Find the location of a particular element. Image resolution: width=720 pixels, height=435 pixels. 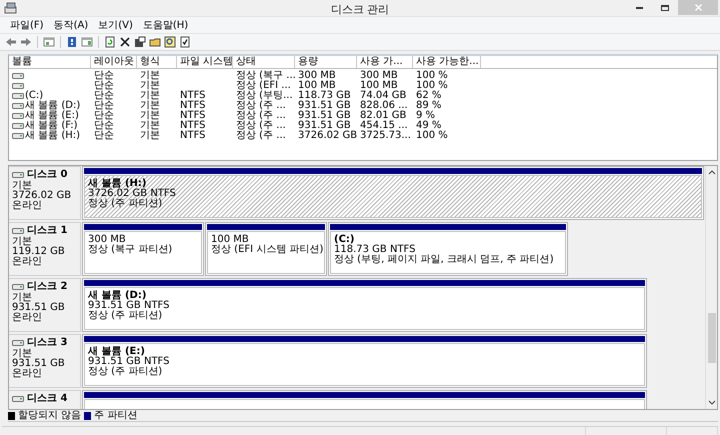

checklist-icon is located at coordinates (185, 42).